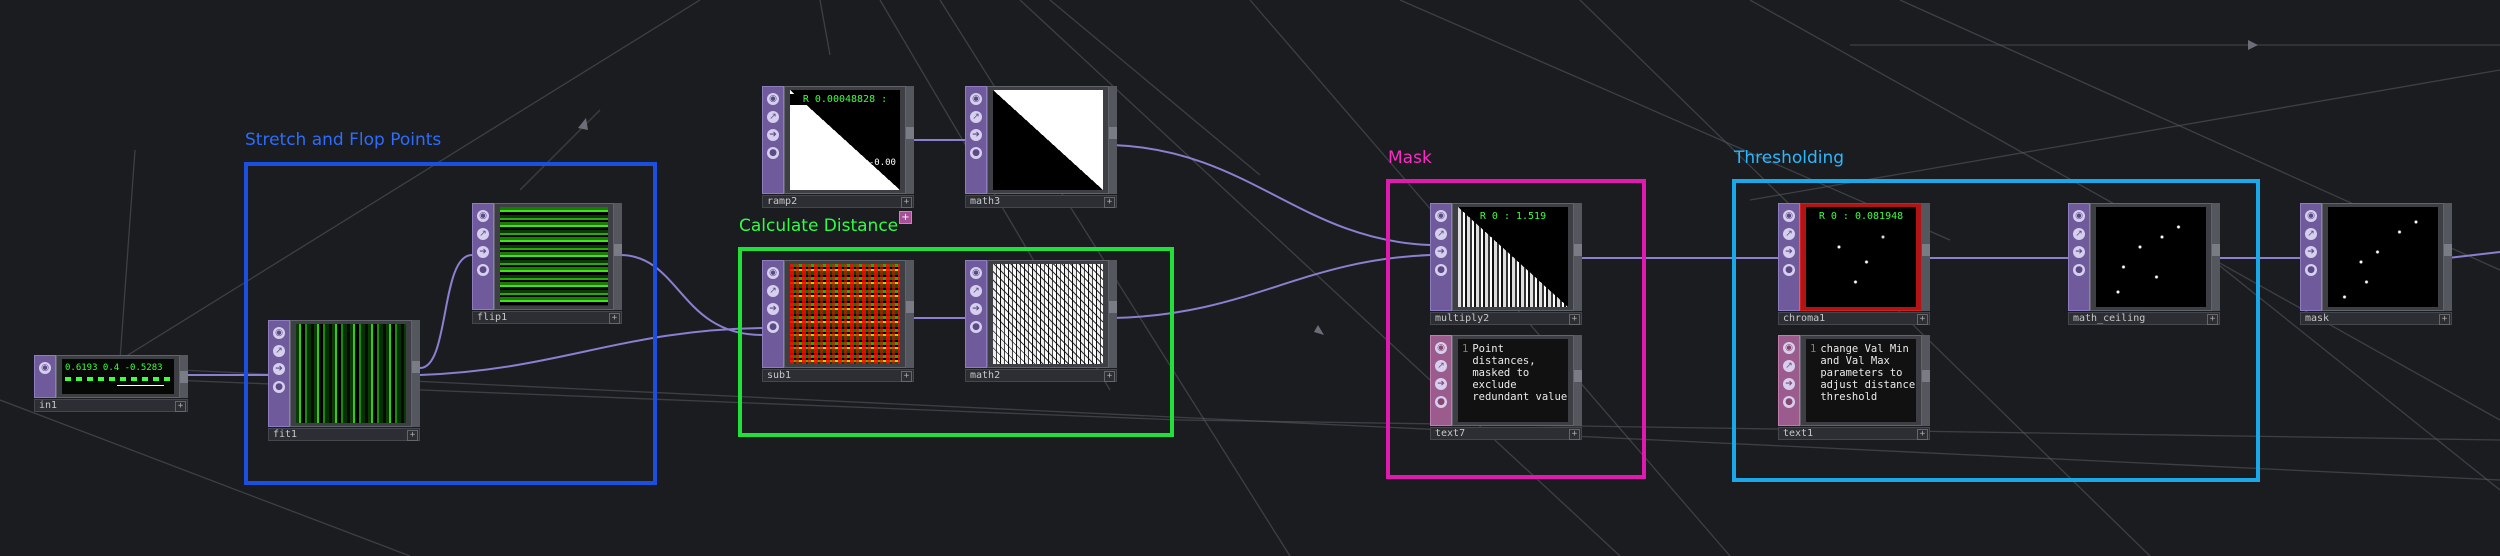  Describe the element at coordinates (1410, 158) in the screenshot. I see `group-mask-title: Mask` at that location.